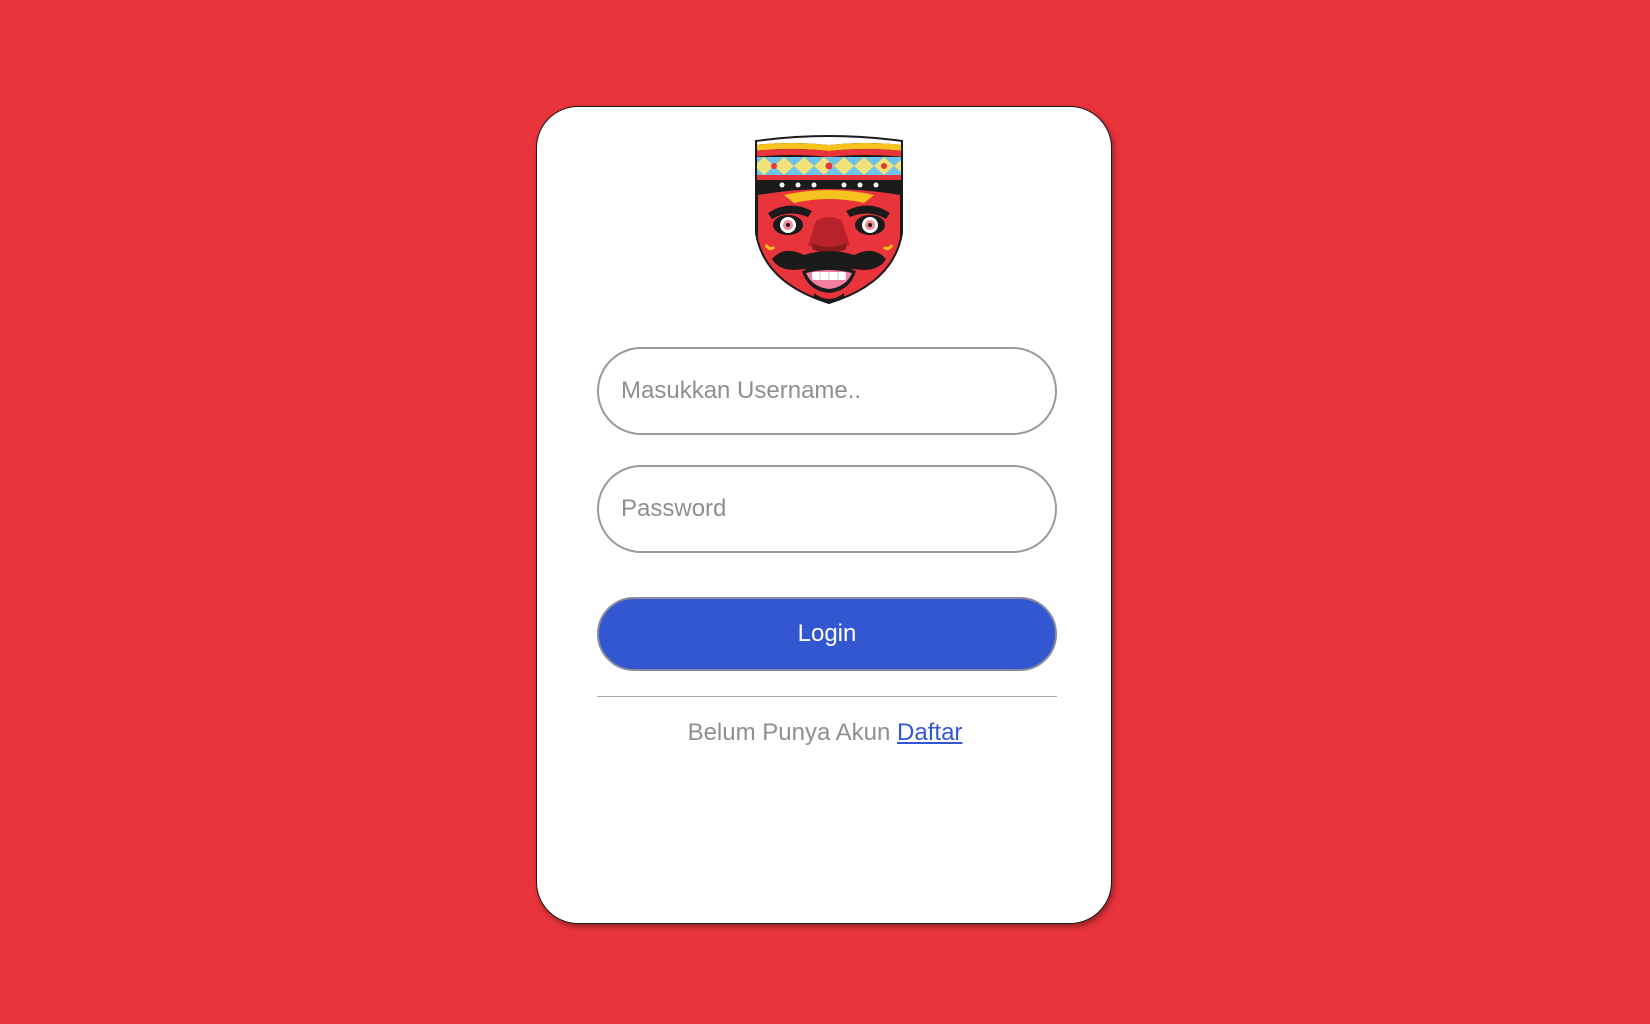 Image resolution: width=1650 pixels, height=1024 pixels. Describe the element at coordinates (827, 509) in the screenshot. I see `password-input` at that location.